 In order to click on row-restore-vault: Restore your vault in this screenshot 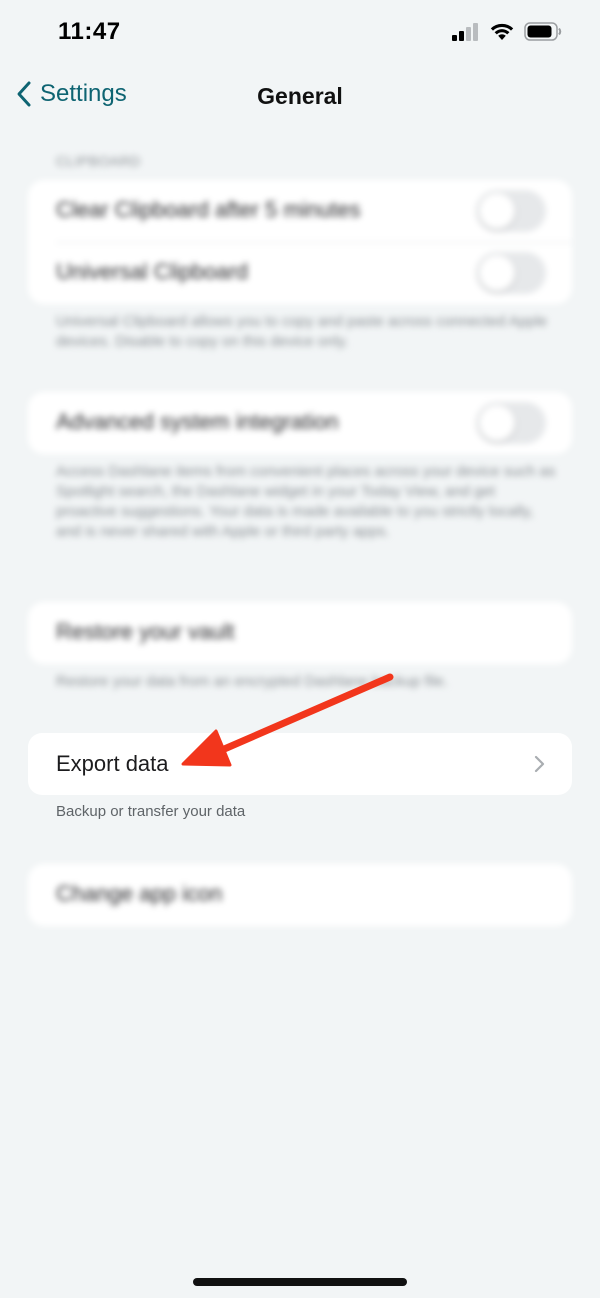, I will do `click(300, 633)`.